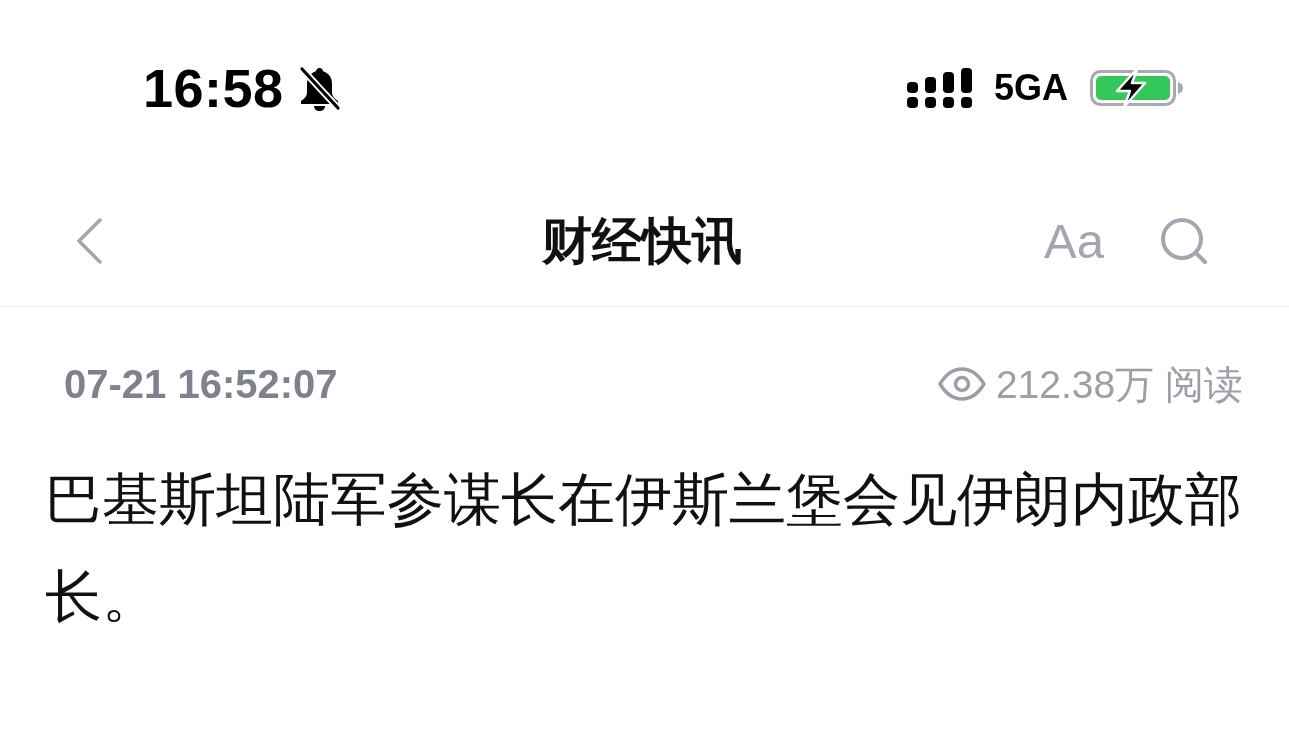  What do you see at coordinates (1119, 384) in the screenshot?
I see `view-count: 212.38万 阅读` at bounding box center [1119, 384].